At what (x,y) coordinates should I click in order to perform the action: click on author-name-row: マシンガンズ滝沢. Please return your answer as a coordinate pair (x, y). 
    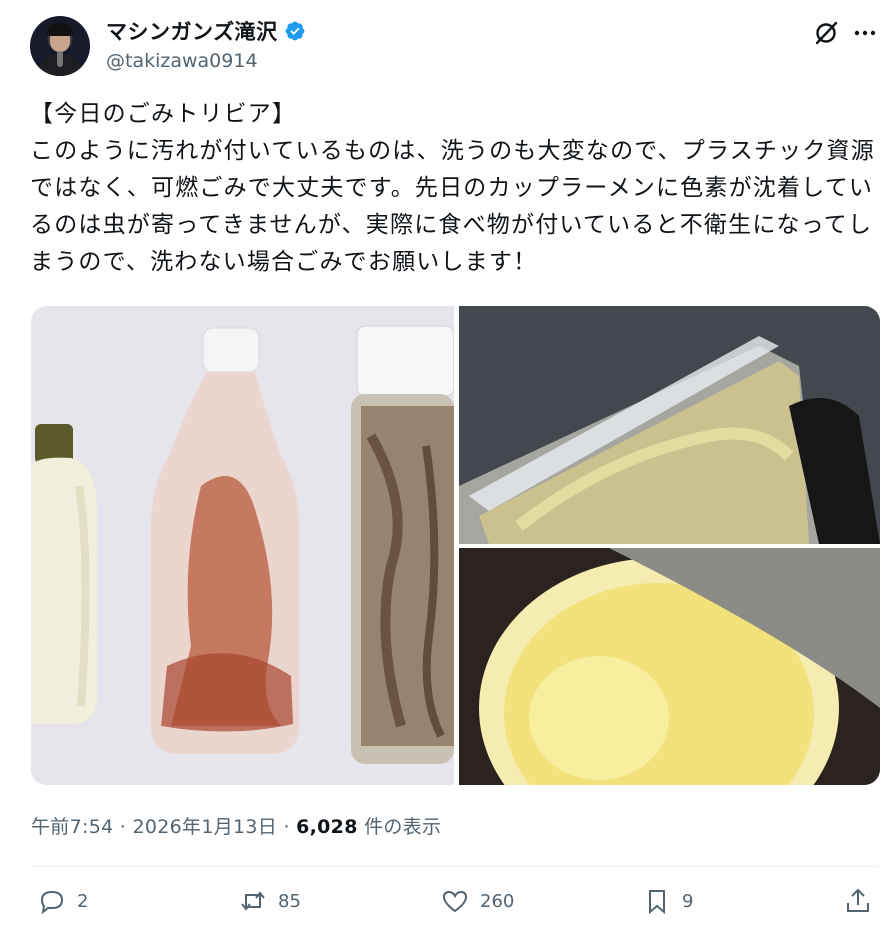
    Looking at the image, I should click on (206, 31).